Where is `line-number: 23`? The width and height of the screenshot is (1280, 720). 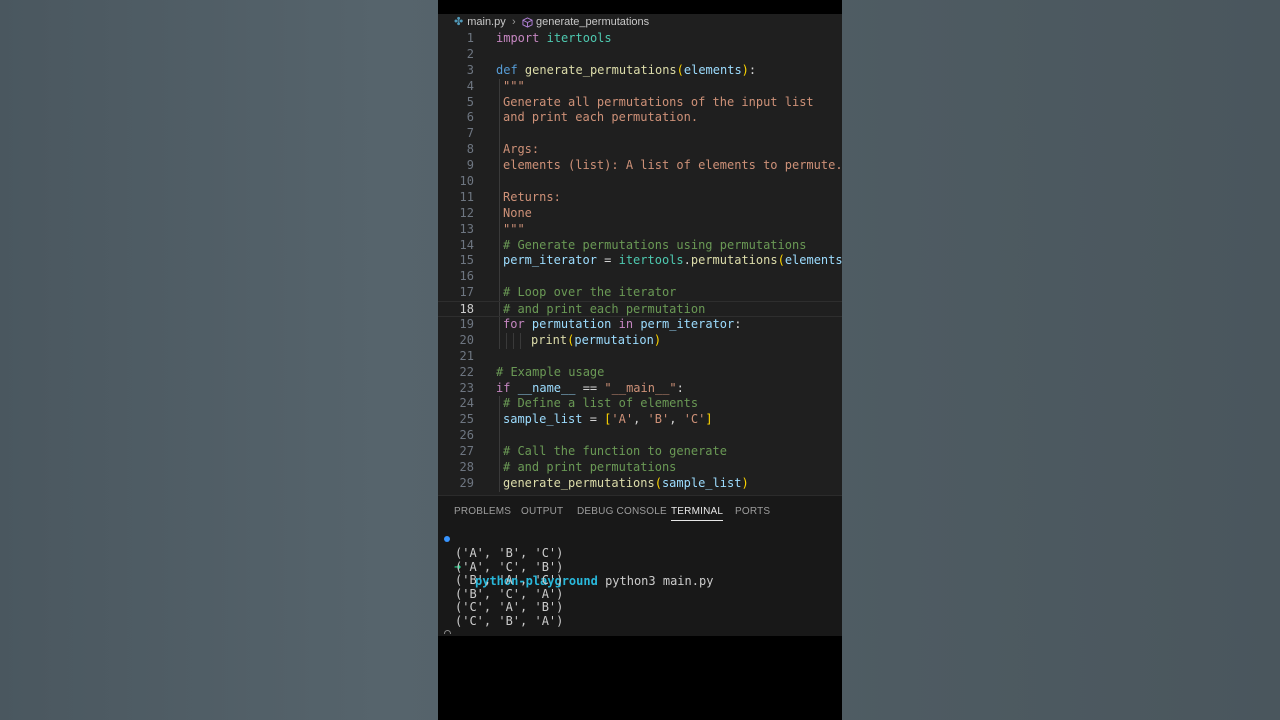 line-number: 23 is located at coordinates (466, 387).